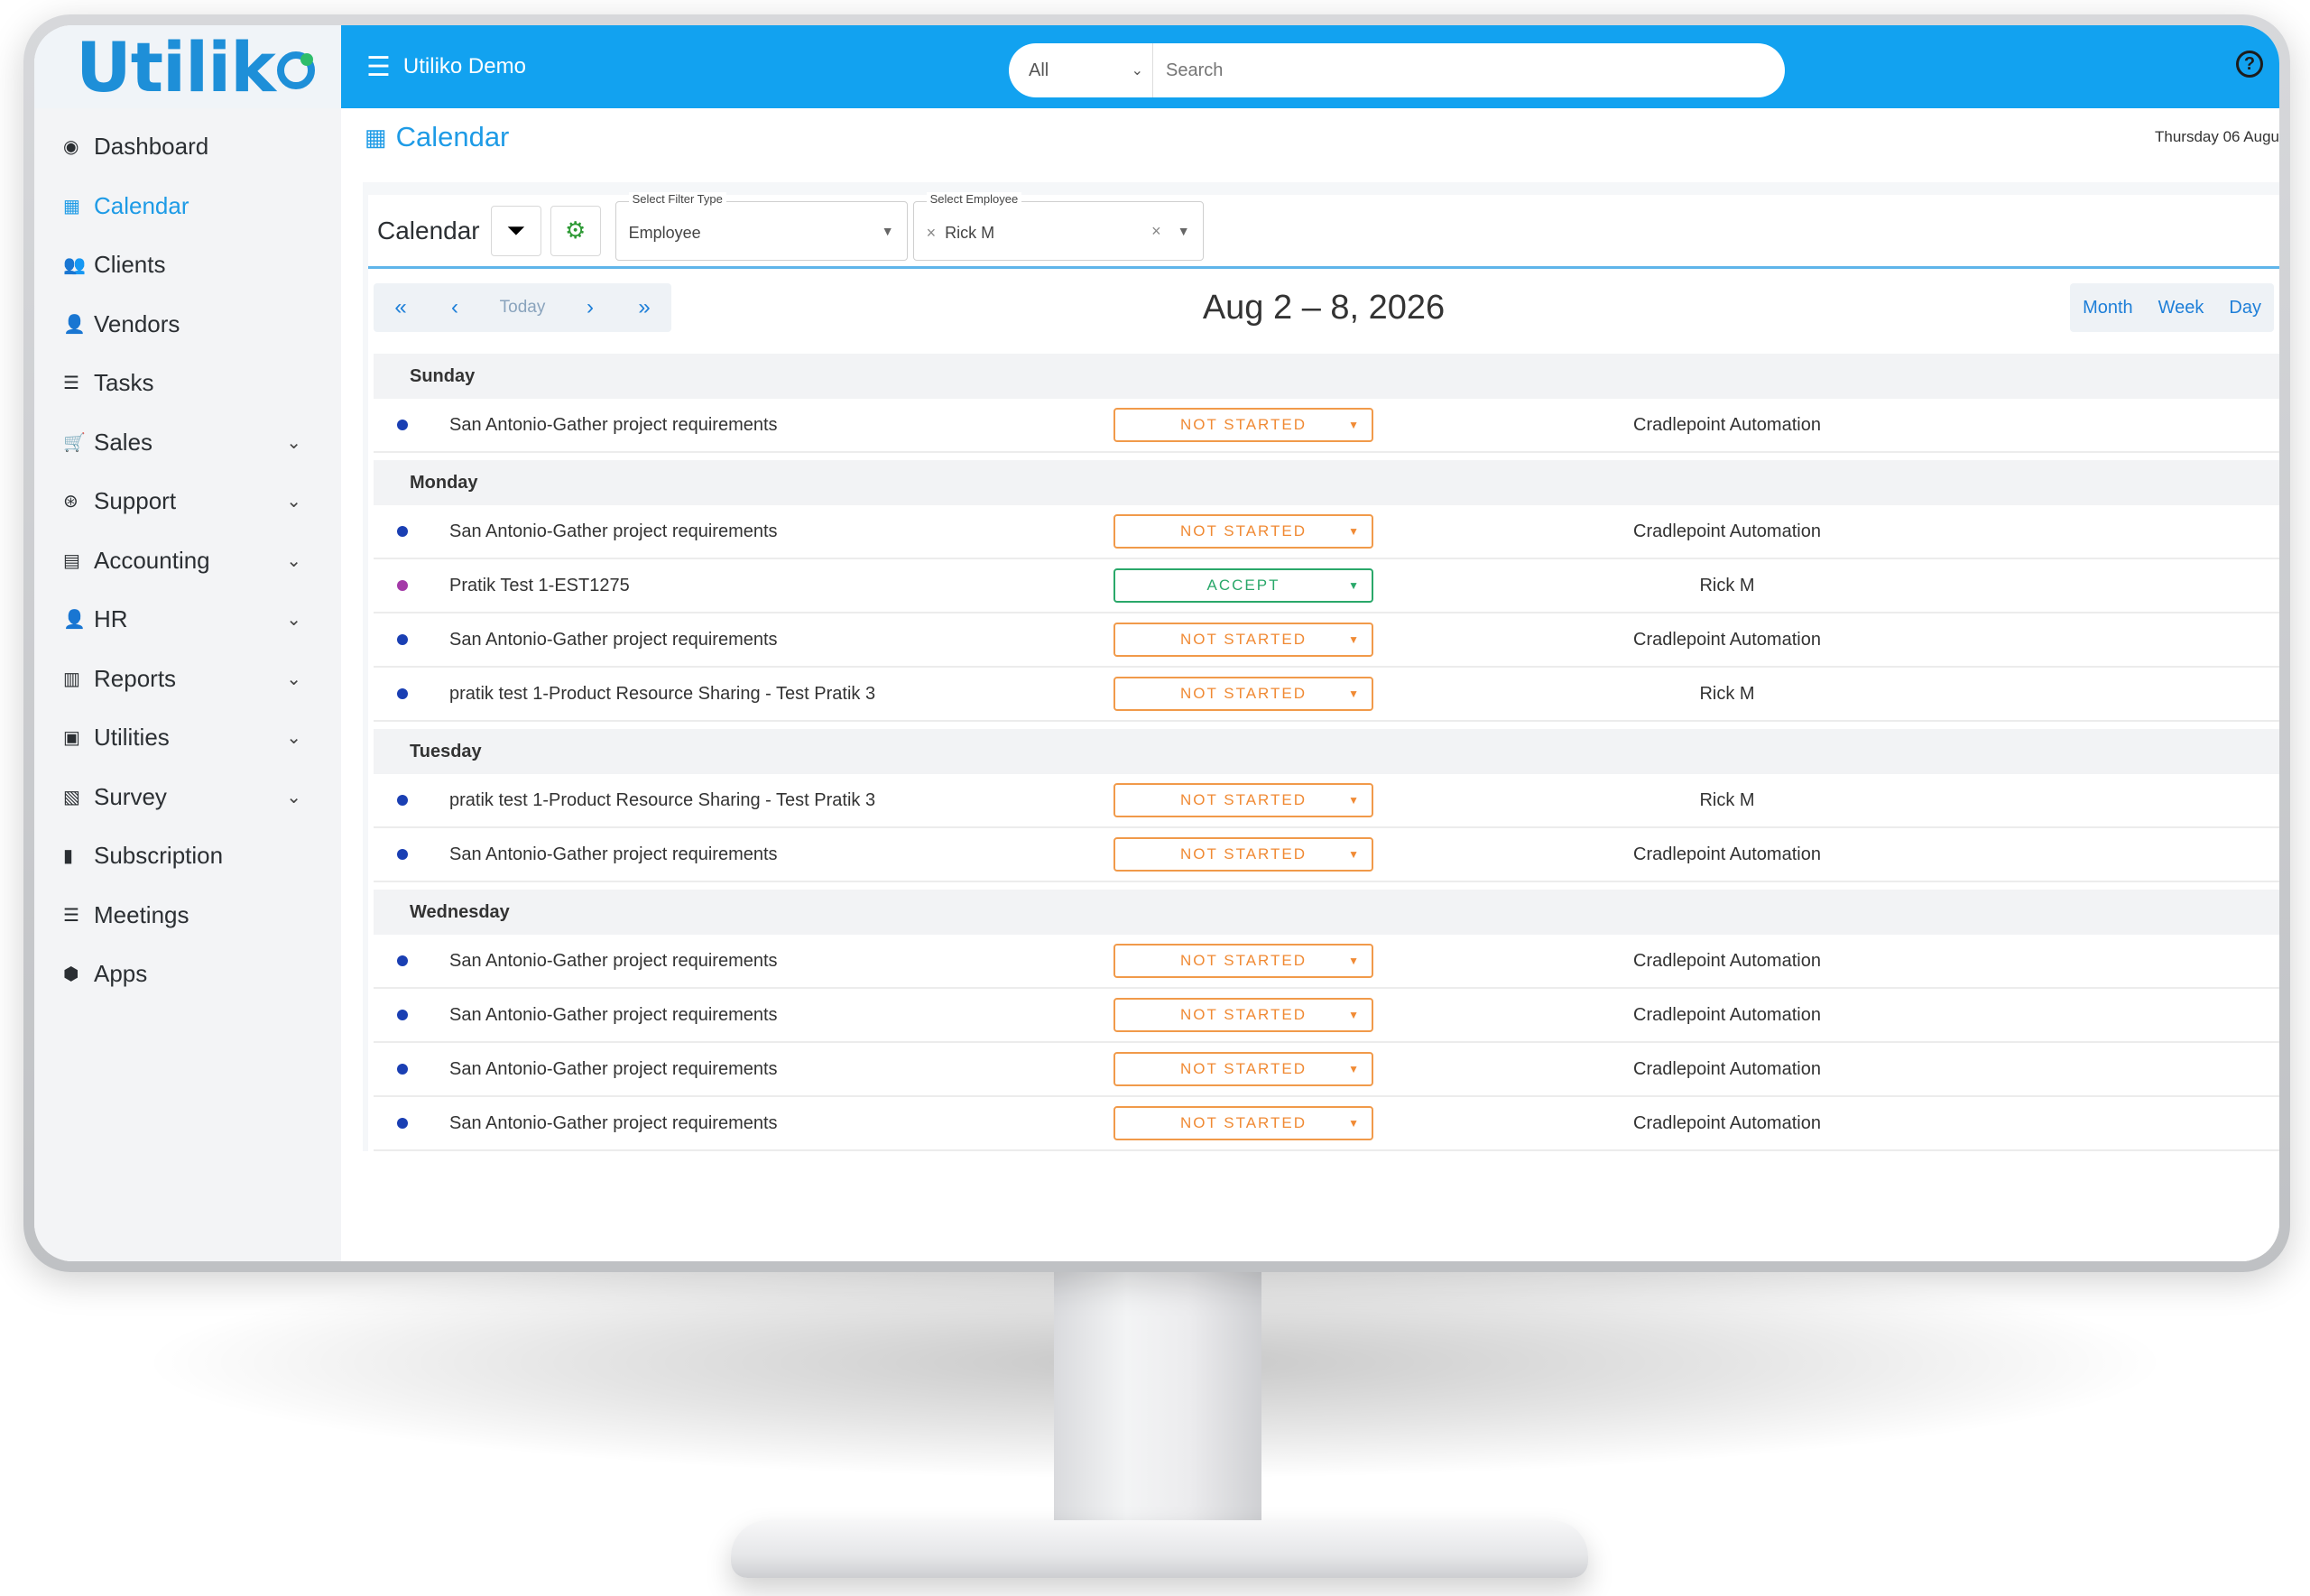 Image resolution: width=2310 pixels, height=1596 pixels. I want to click on logo-text: Utilik, so click(176, 66).